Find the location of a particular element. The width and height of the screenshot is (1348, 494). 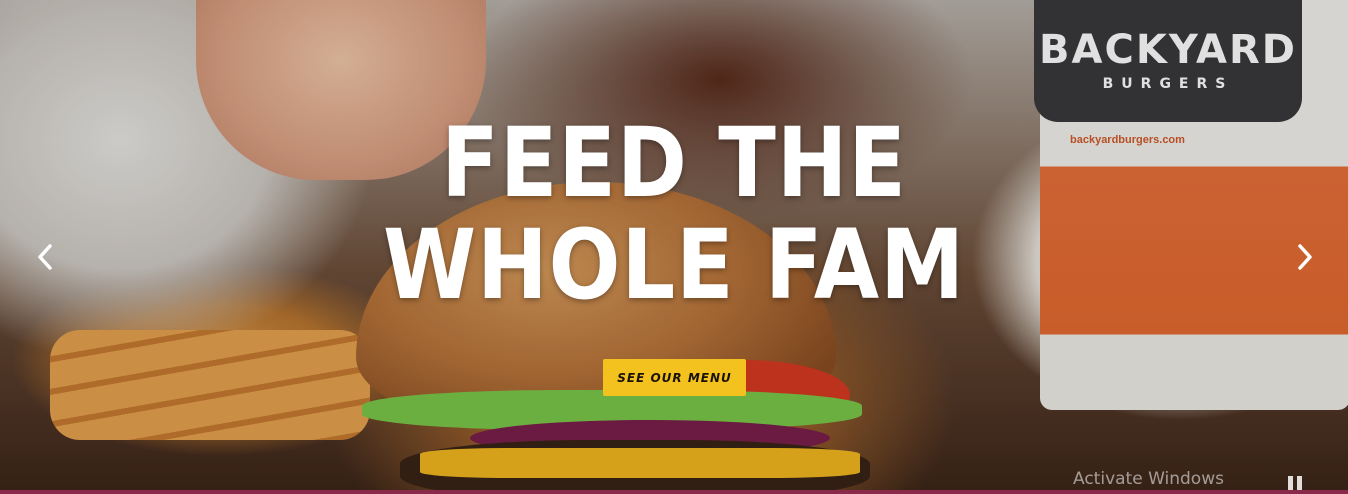

chevron-left-icon is located at coordinates (45, 257).